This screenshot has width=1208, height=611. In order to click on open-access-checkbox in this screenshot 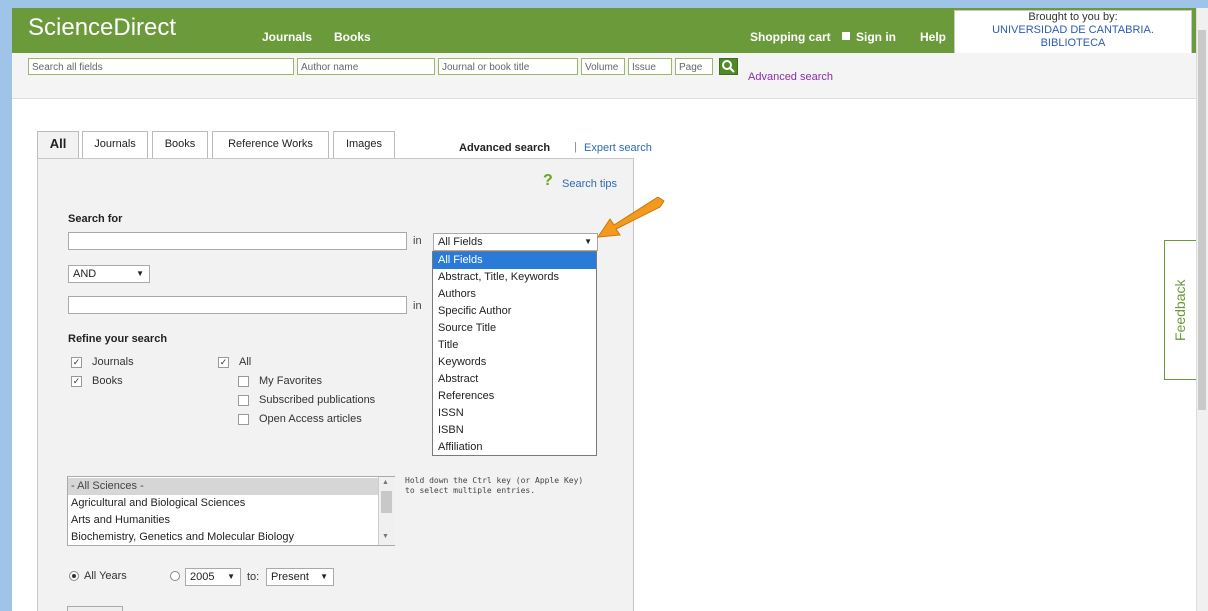, I will do `click(243, 419)`.